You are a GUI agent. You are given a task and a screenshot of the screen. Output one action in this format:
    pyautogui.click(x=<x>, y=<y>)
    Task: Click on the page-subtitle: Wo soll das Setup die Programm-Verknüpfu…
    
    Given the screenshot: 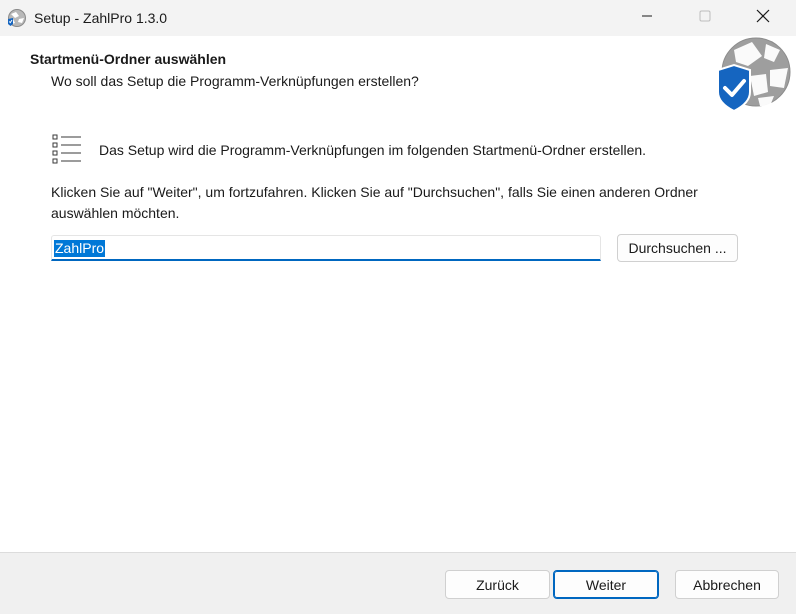 What is the action you would take?
    pyautogui.click(x=235, y=81)
    